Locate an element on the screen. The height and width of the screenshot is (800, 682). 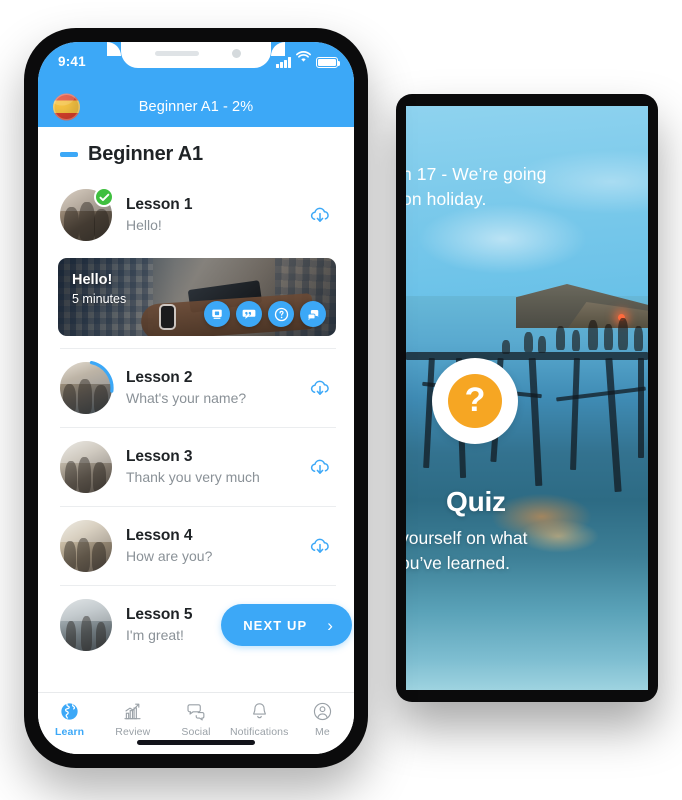
tab-review: Review is located at coordinates (132, 719).